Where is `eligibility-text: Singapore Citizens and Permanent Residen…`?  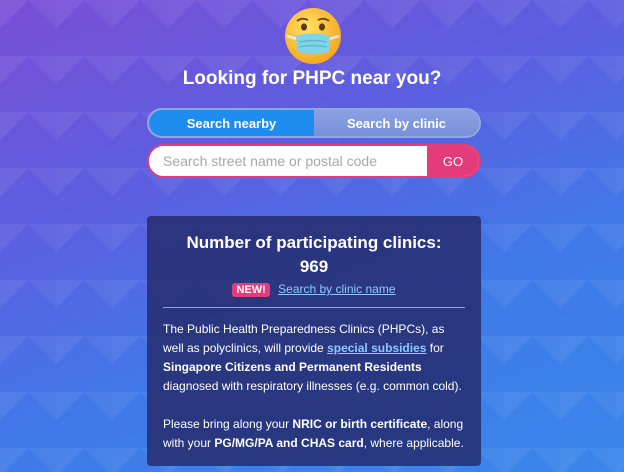 eligibility-text: Singapore Citizens and Permanent Residen… is located at coordinates (292, 367).